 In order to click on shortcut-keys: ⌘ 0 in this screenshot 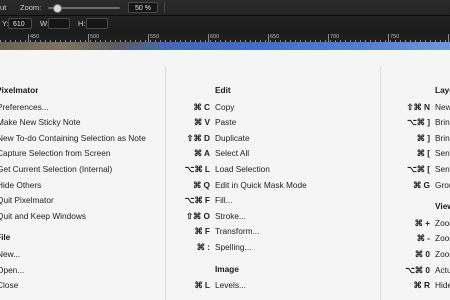, I will do `click(422, 254)`.